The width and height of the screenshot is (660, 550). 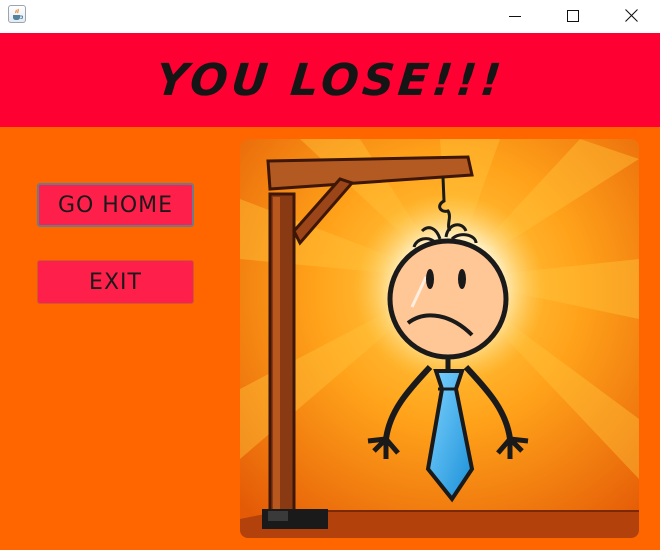 I want to click on java-coffee-icon, so click(x=17, y=14).